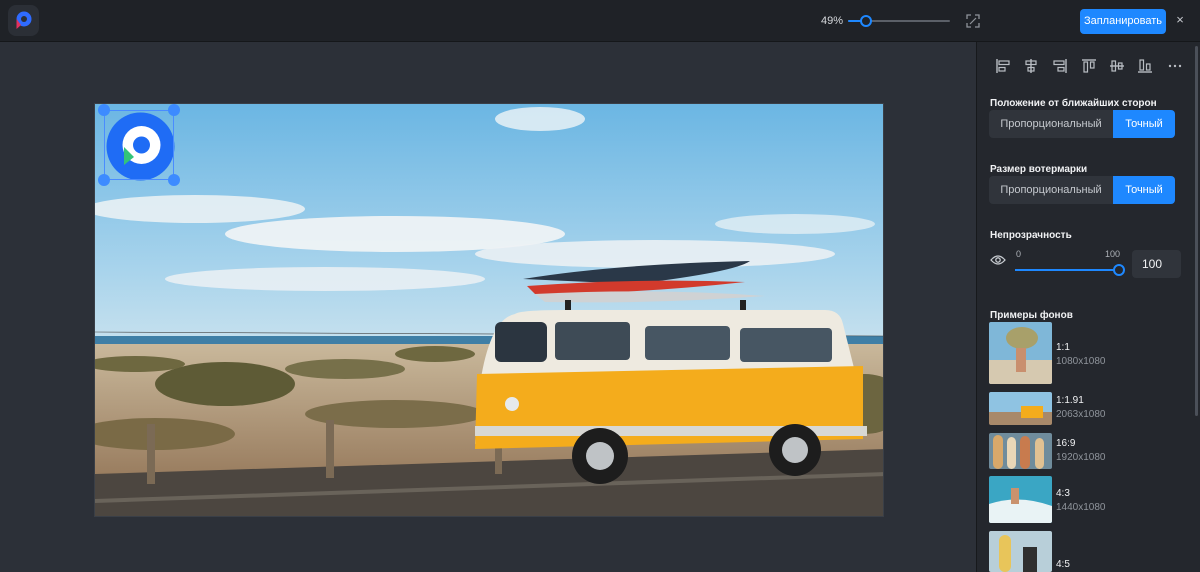 The image size is (1200, 572). Describe the element at coordinates (1039, 169) in the screenshot. I see `size-section-title: Размер вотермарки` at that location.